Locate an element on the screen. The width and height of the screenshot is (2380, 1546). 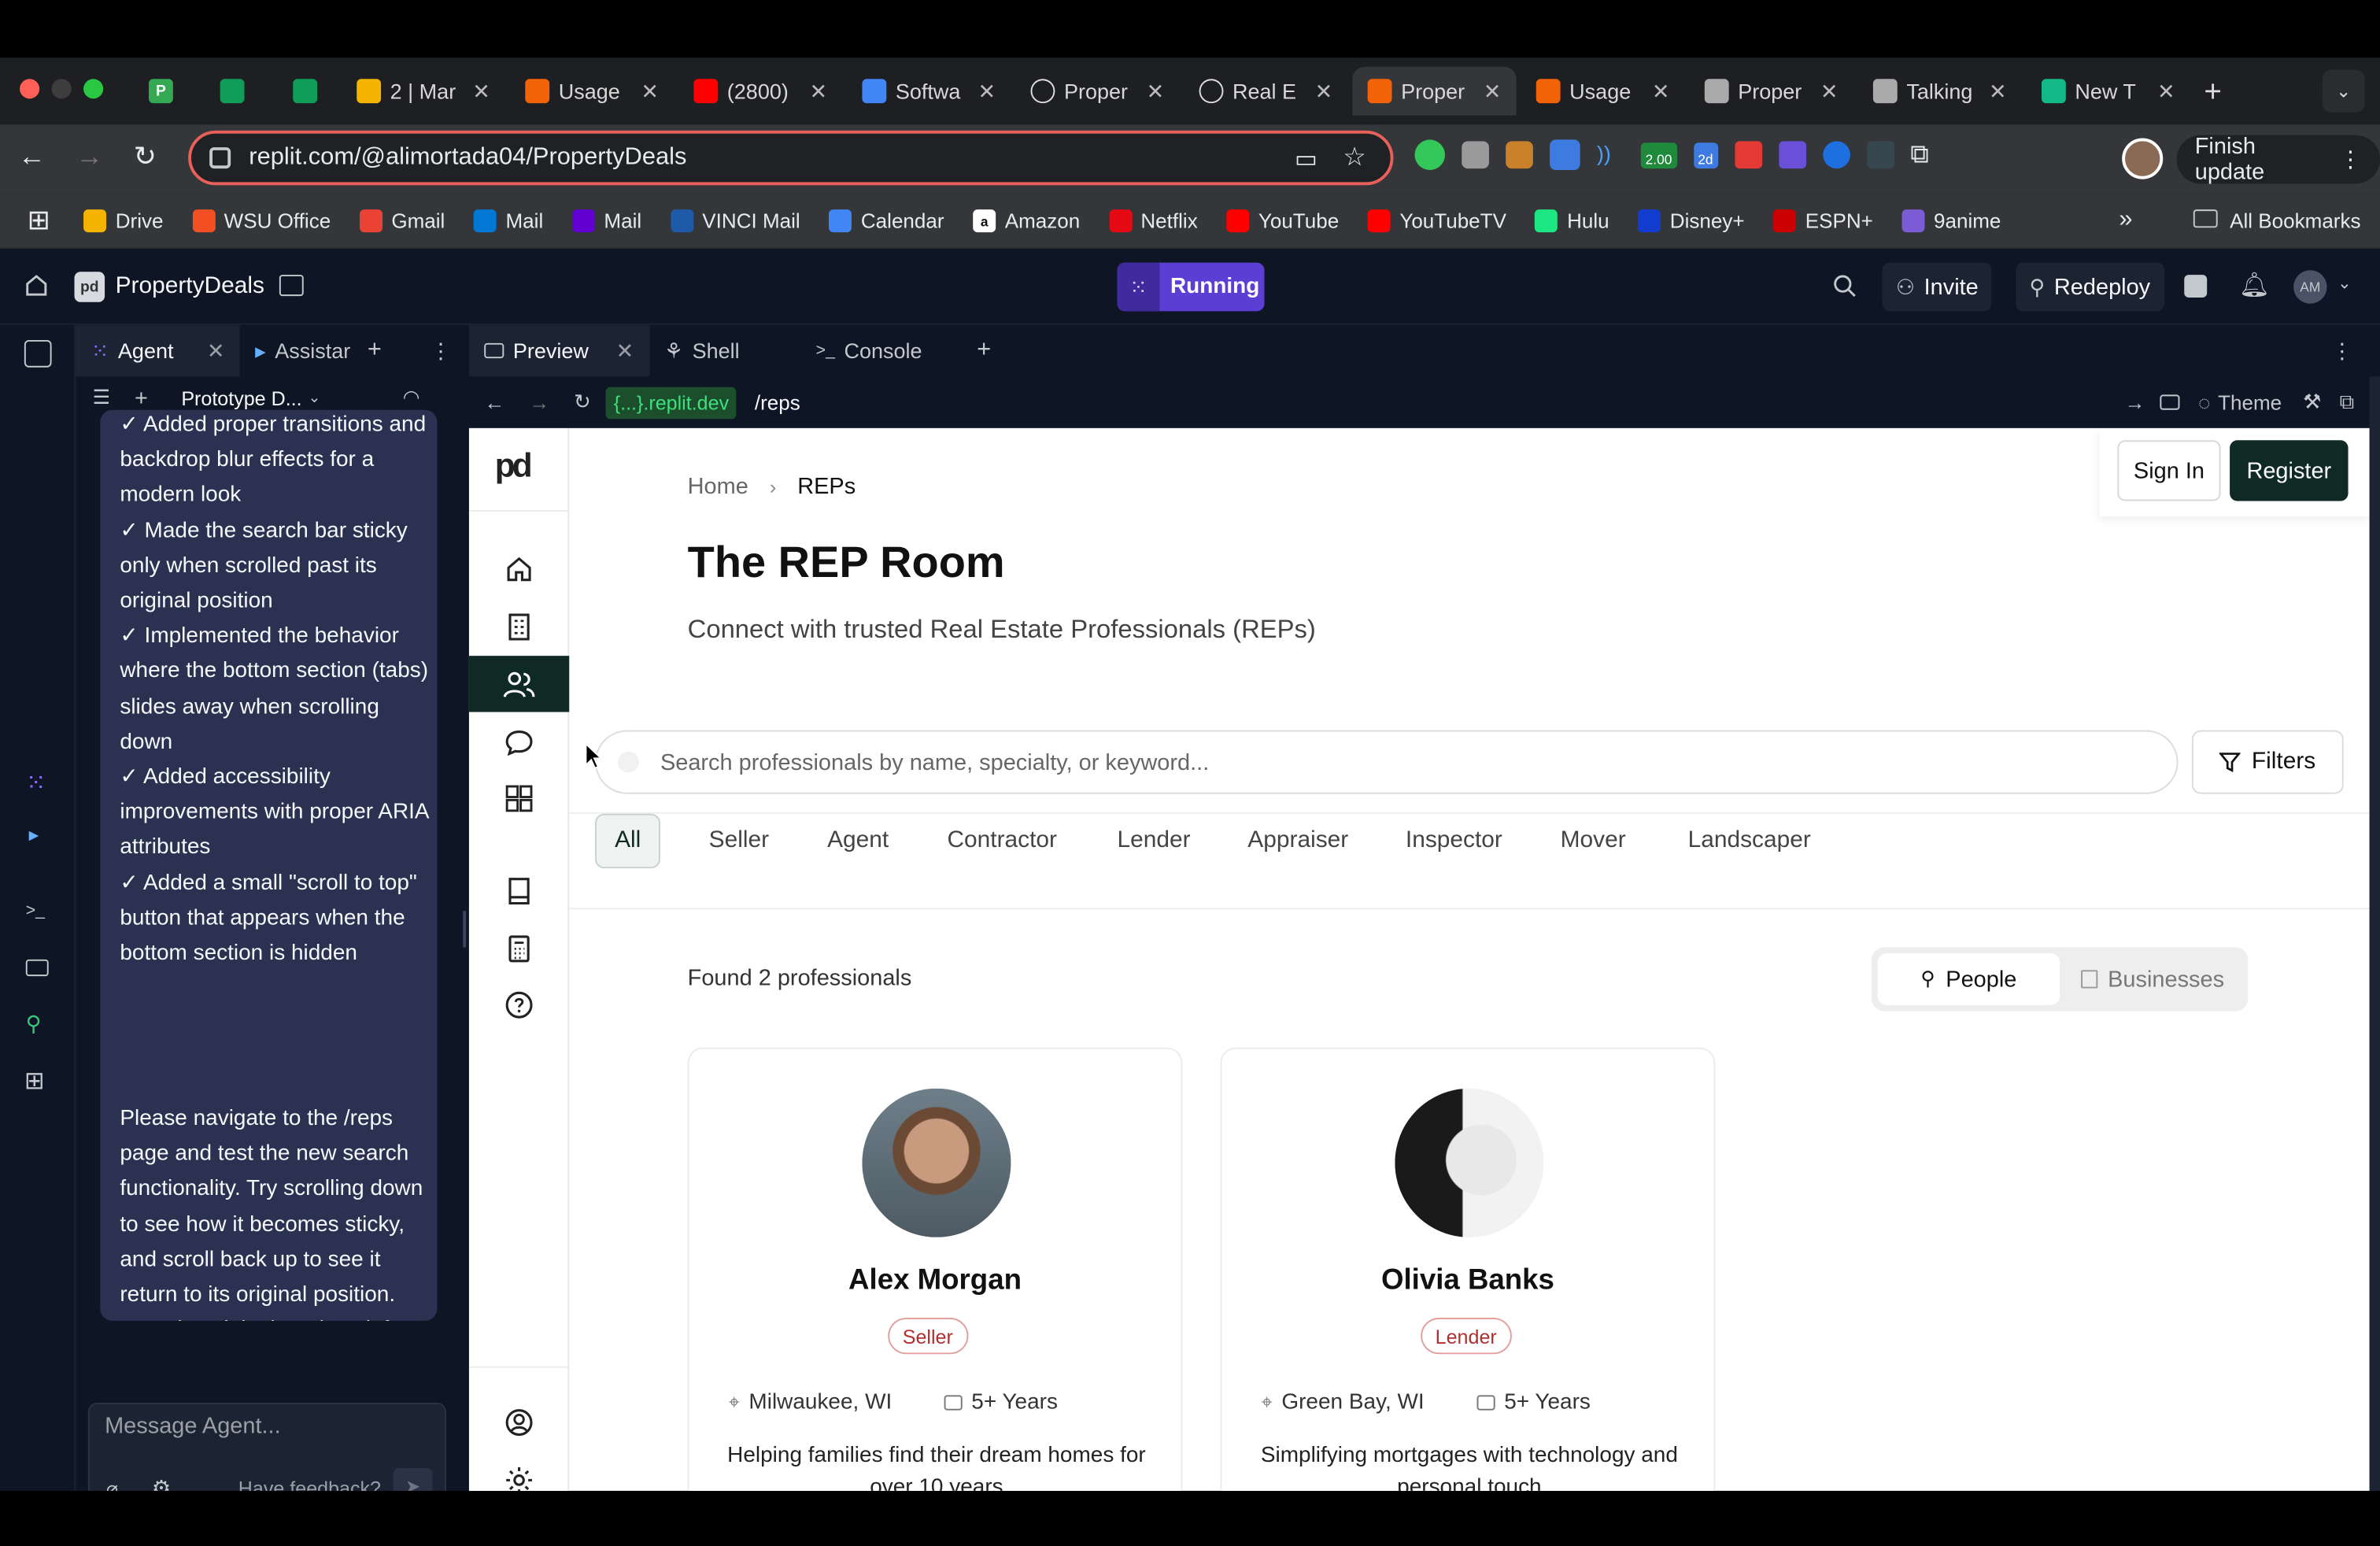
category-chip-lender: Lender is located at coordinates (1153, 841).